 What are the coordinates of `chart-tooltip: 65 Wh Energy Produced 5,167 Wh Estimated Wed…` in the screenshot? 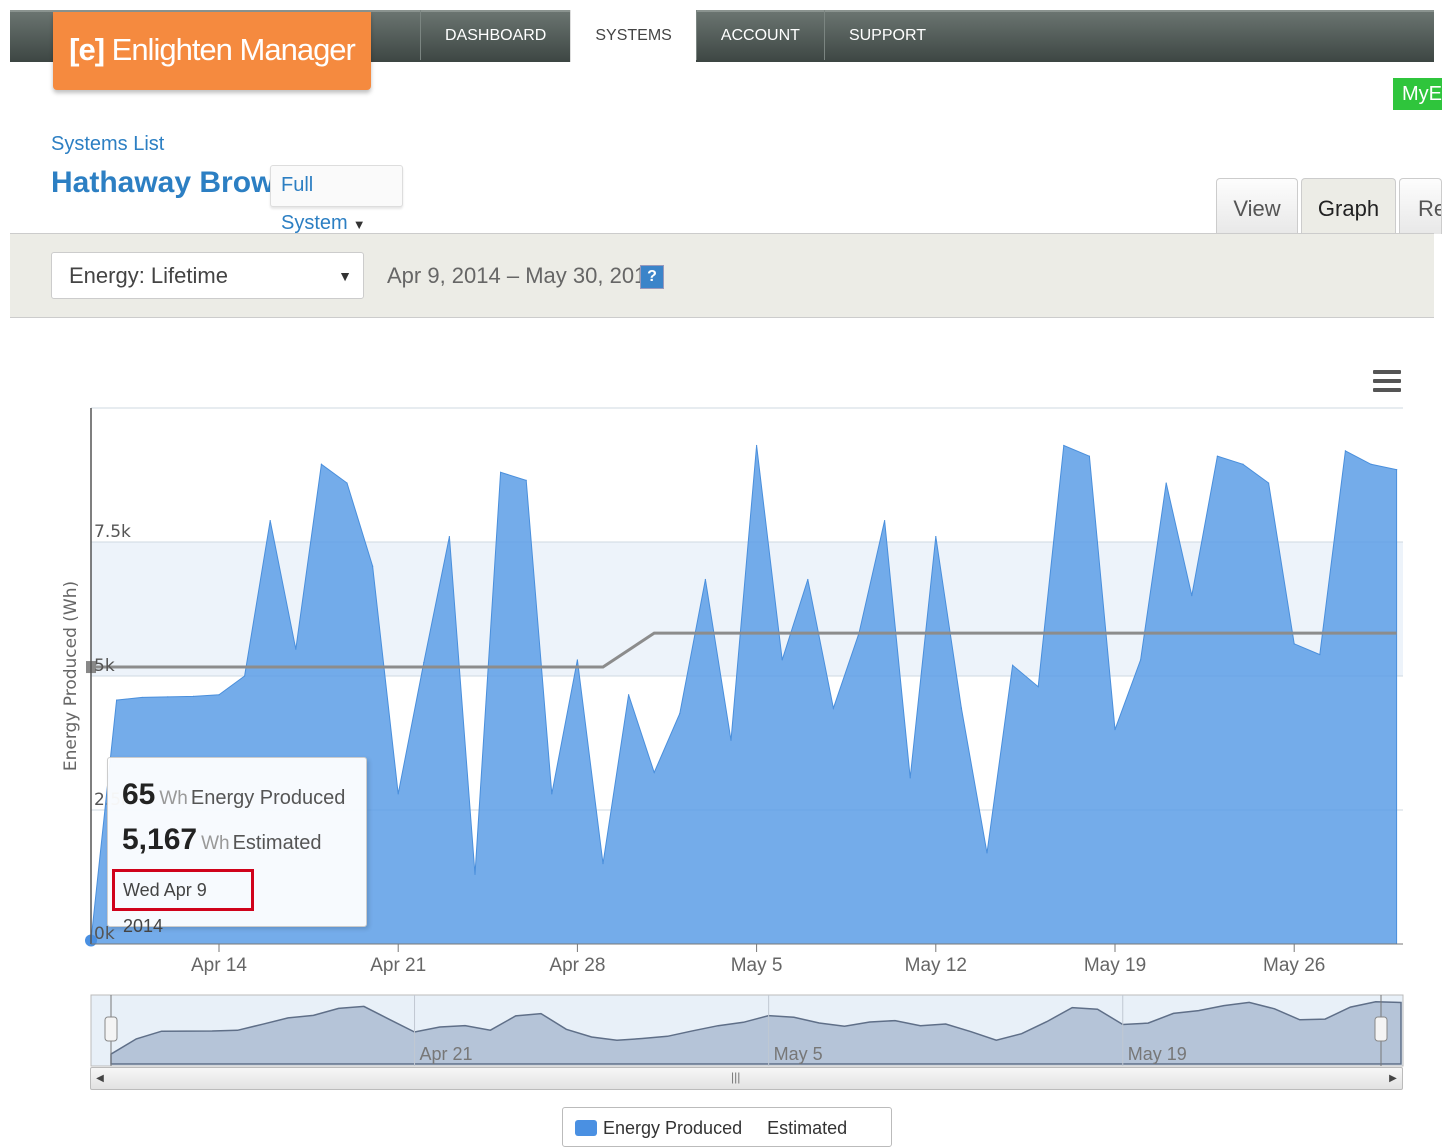 It's located at (237, 846).